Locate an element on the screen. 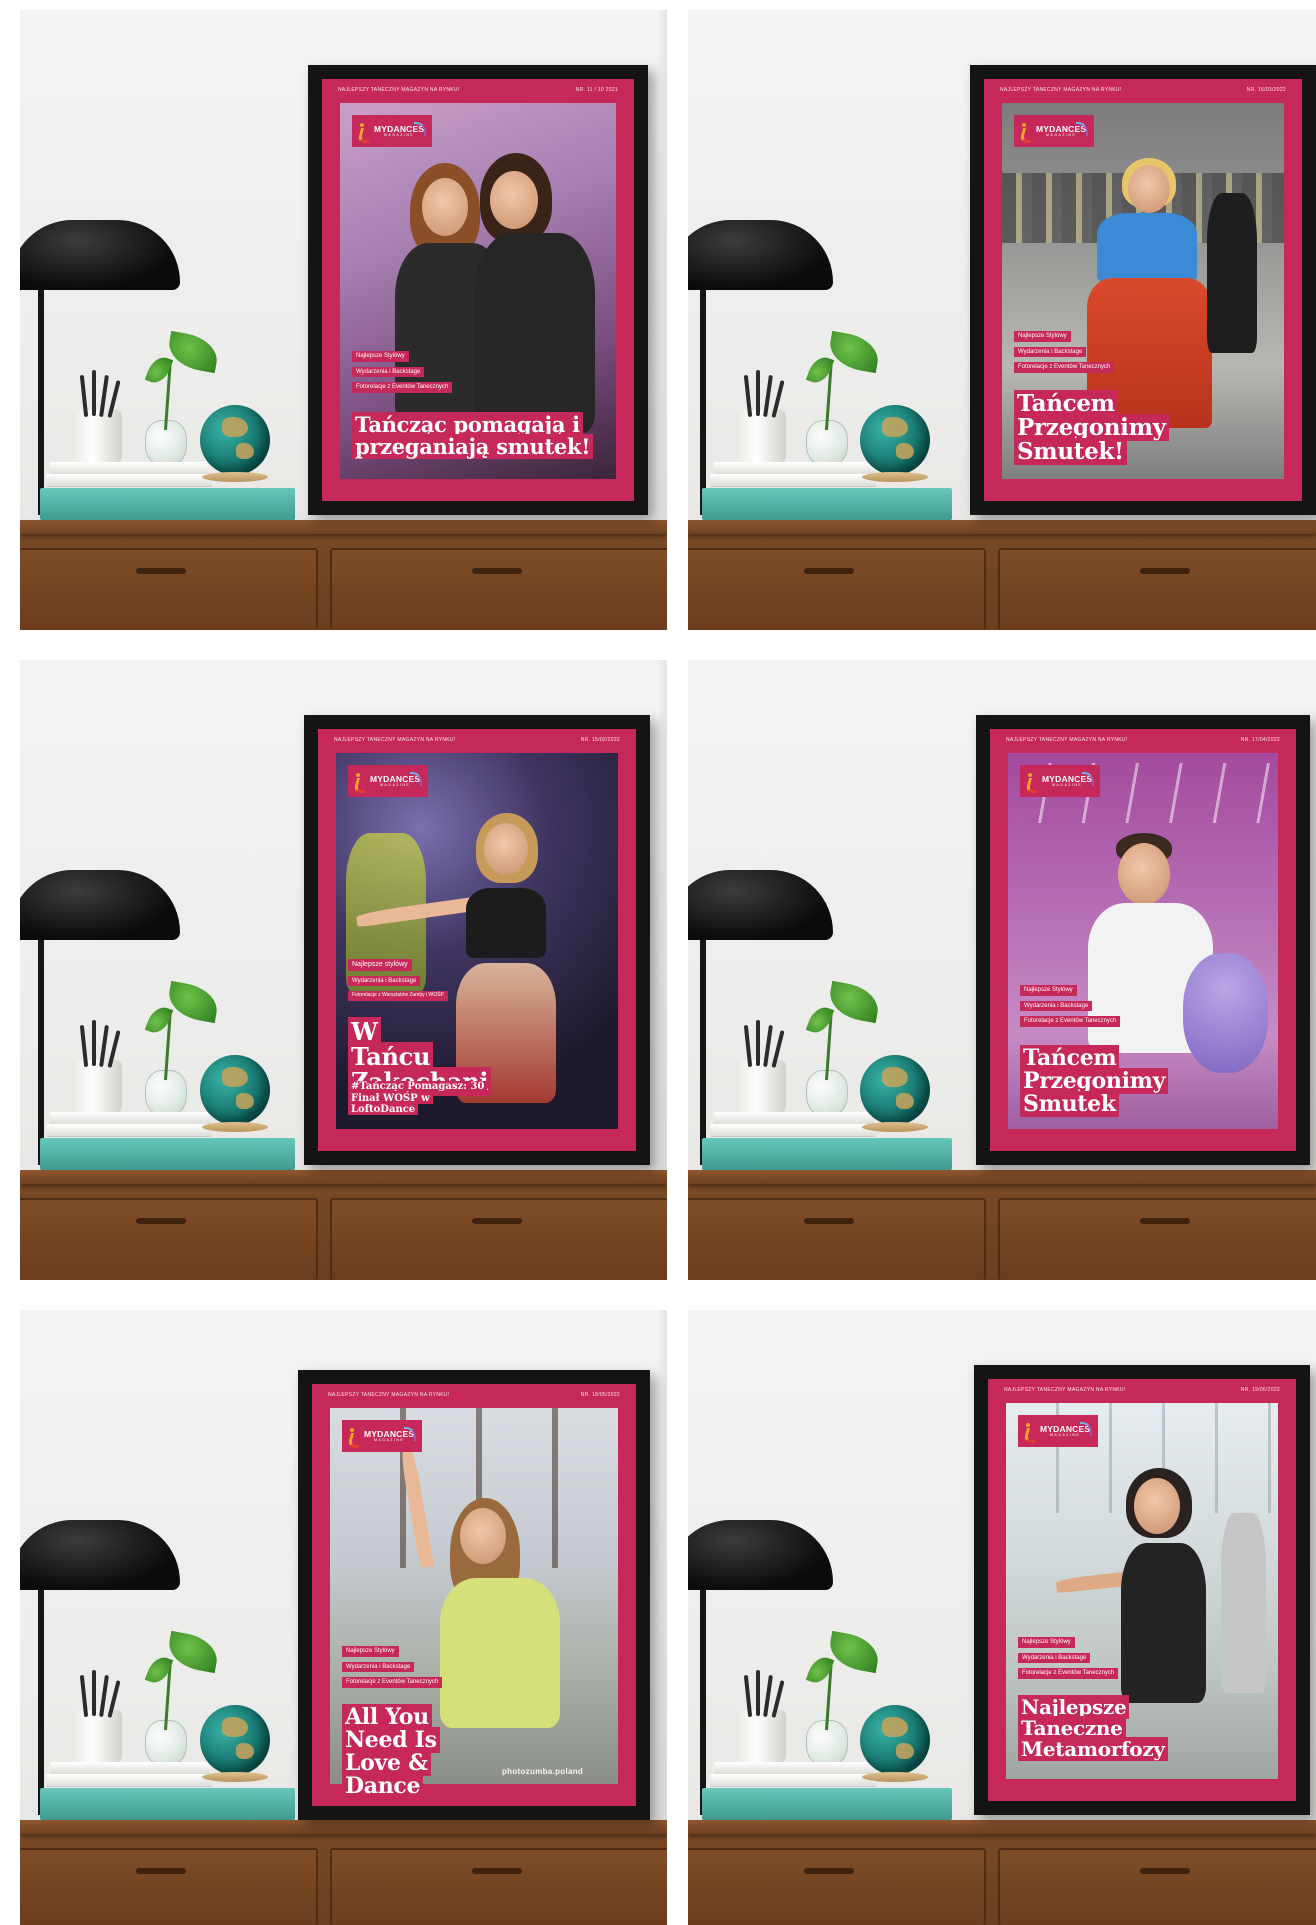 The image size is (1316, 1925). cover-headline: Tańcząc pomagają i przeganiają smutek! is located at coordinates (488, 436).